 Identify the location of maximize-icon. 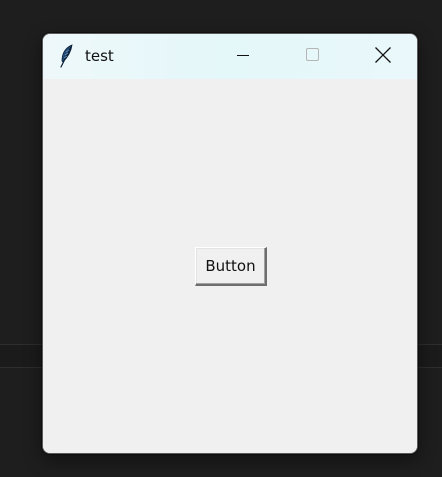
(313, 57).